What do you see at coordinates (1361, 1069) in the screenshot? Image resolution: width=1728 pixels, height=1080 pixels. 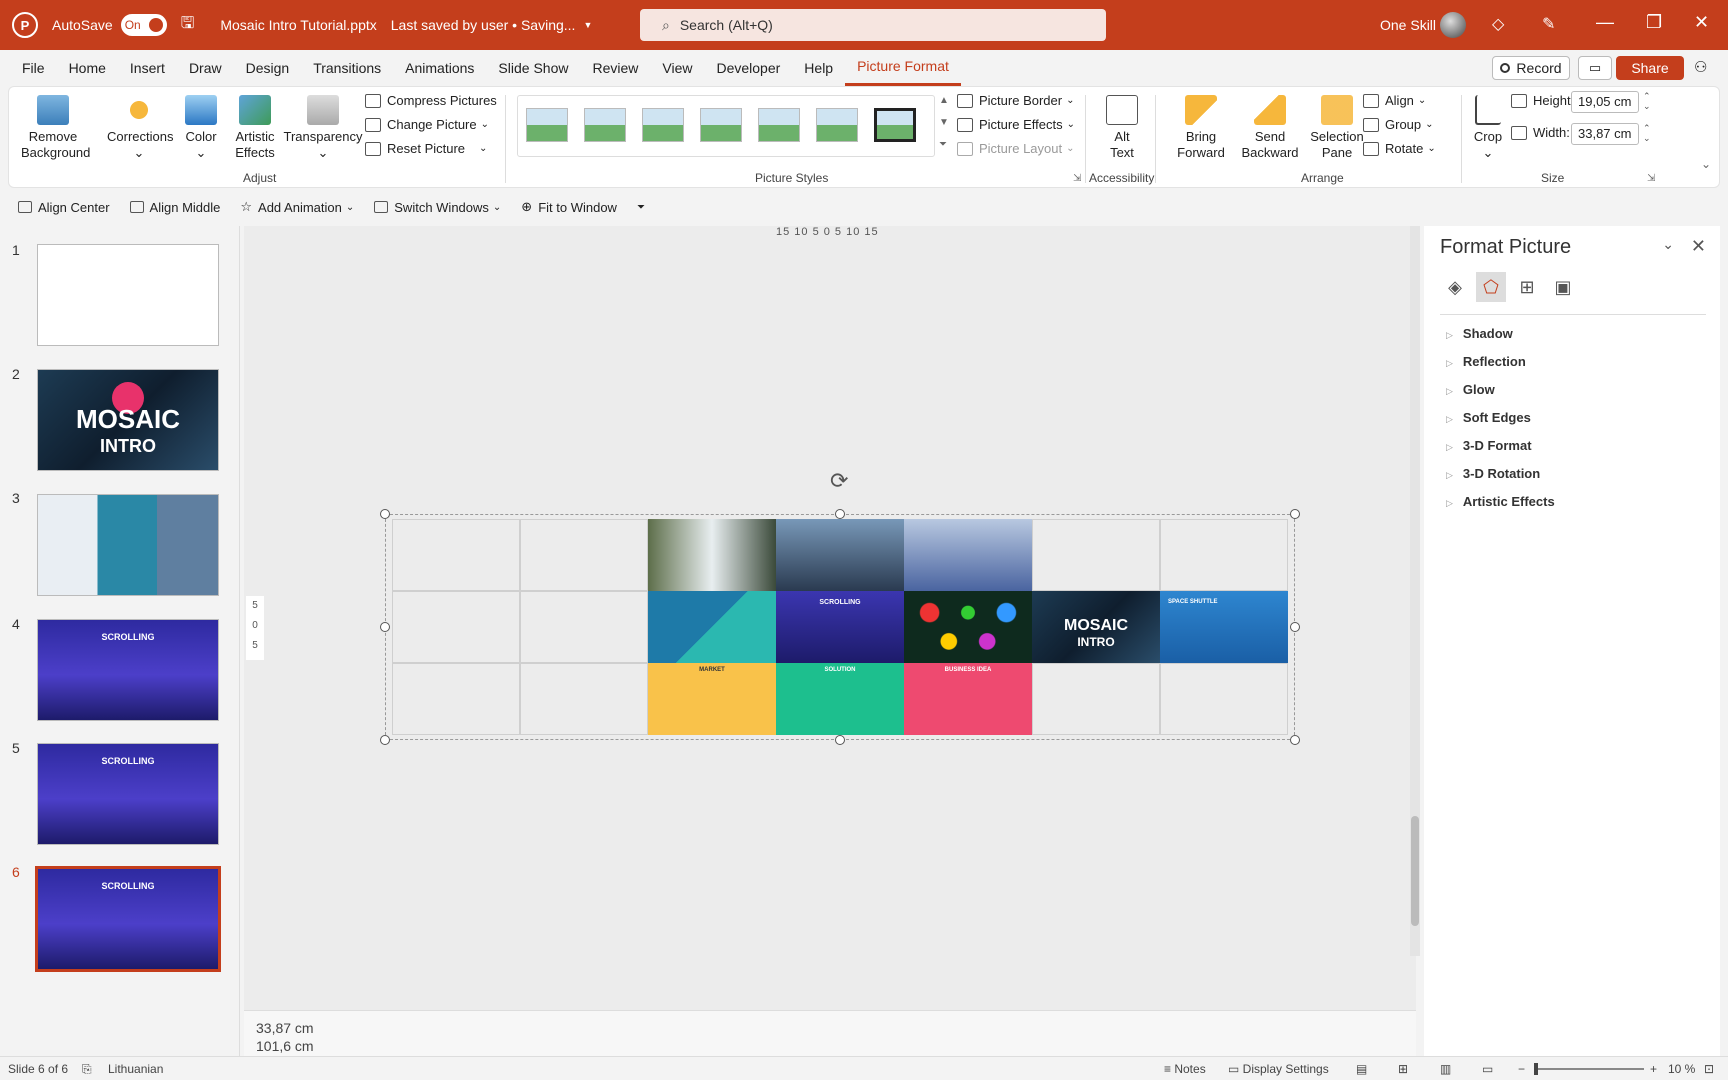 I see `normal-view-icon: ▤` at bounding box center [1361, 1069].